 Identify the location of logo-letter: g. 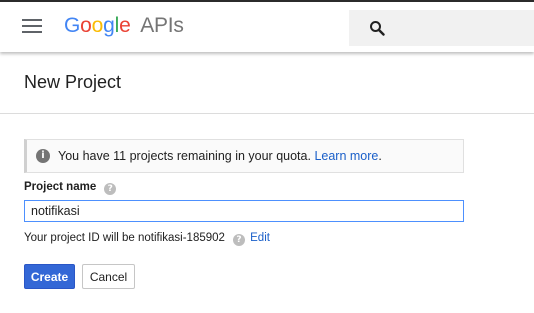
(109, 25).